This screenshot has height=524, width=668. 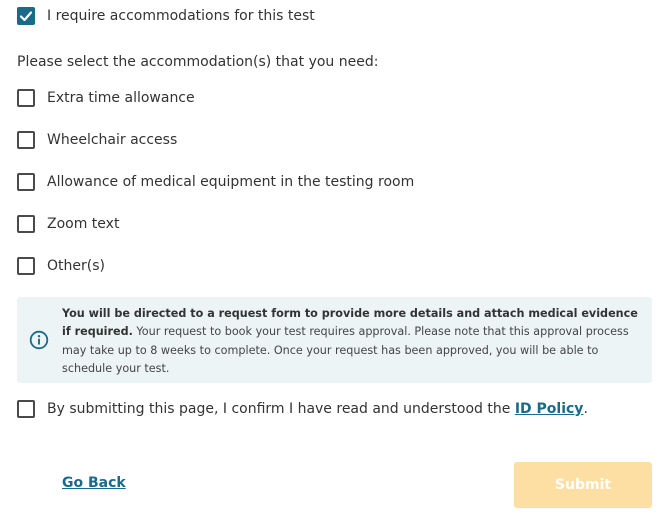 What do you see at coordinates (76, 266) in the screenshot?
I see `others-label: Other(s)` at bounding box center [76, 266].